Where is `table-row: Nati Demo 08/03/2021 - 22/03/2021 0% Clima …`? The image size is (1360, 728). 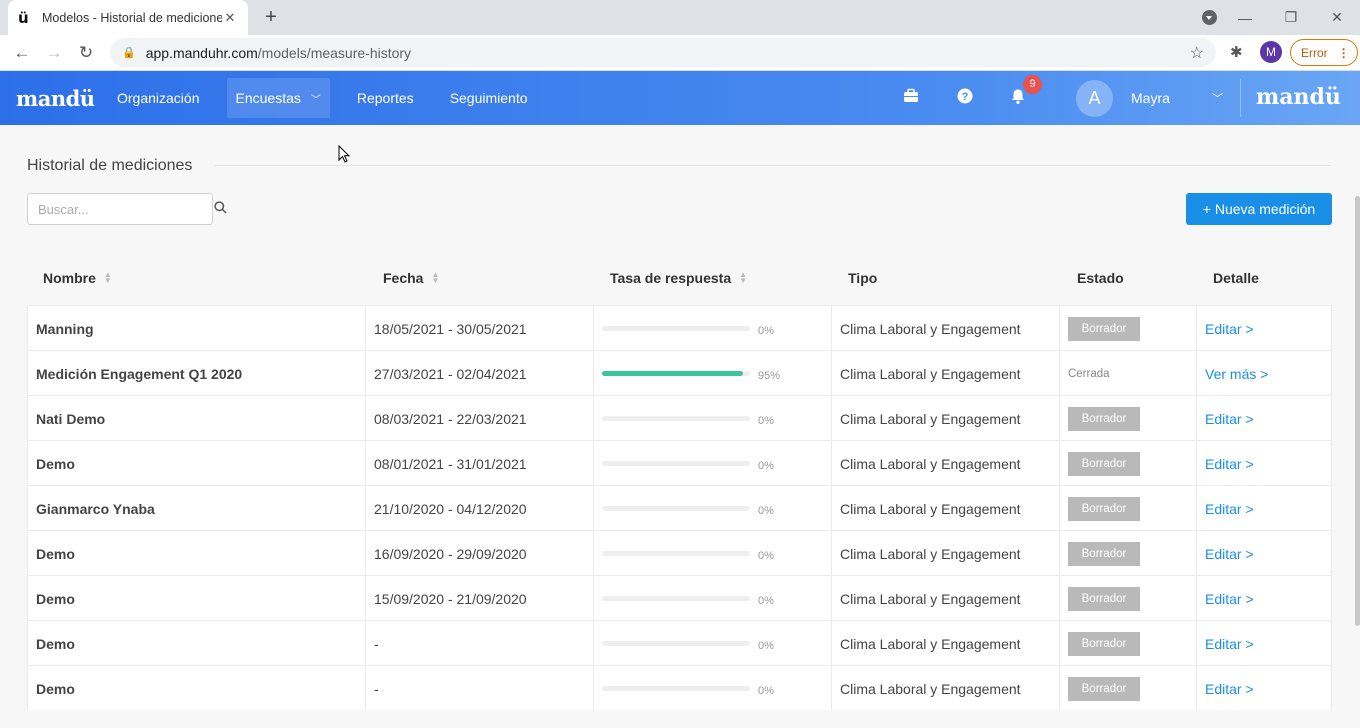 table-row: Nati Demo 08/03/2021 - 22/03/2021 0% Clima … is located at coordinates (679, 418).